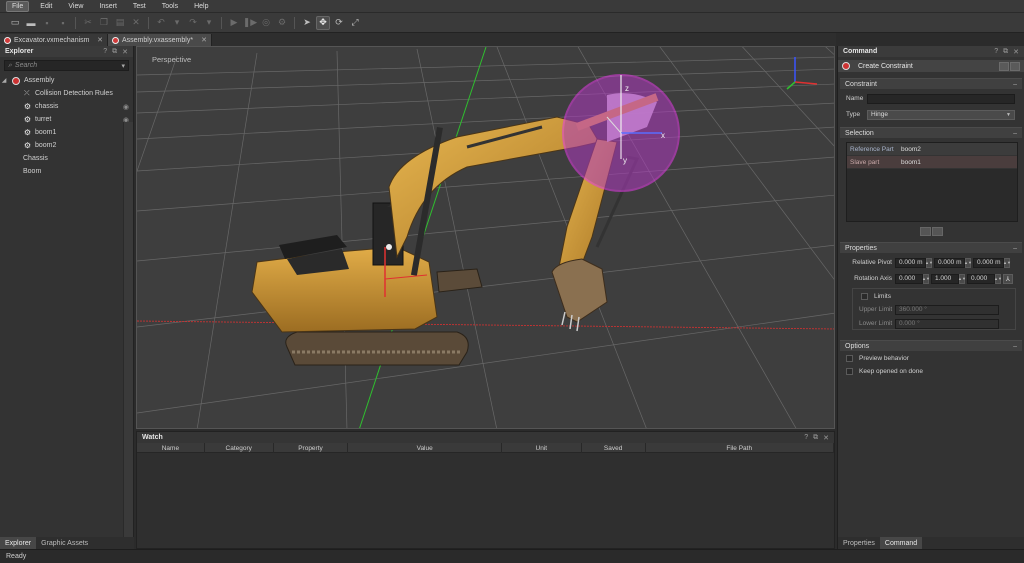 The image size is (1024, 563). What do you see at coordinates (1015, 66) in the screenshot?
I see `cancel-button` at bounding box center [1015, 66].